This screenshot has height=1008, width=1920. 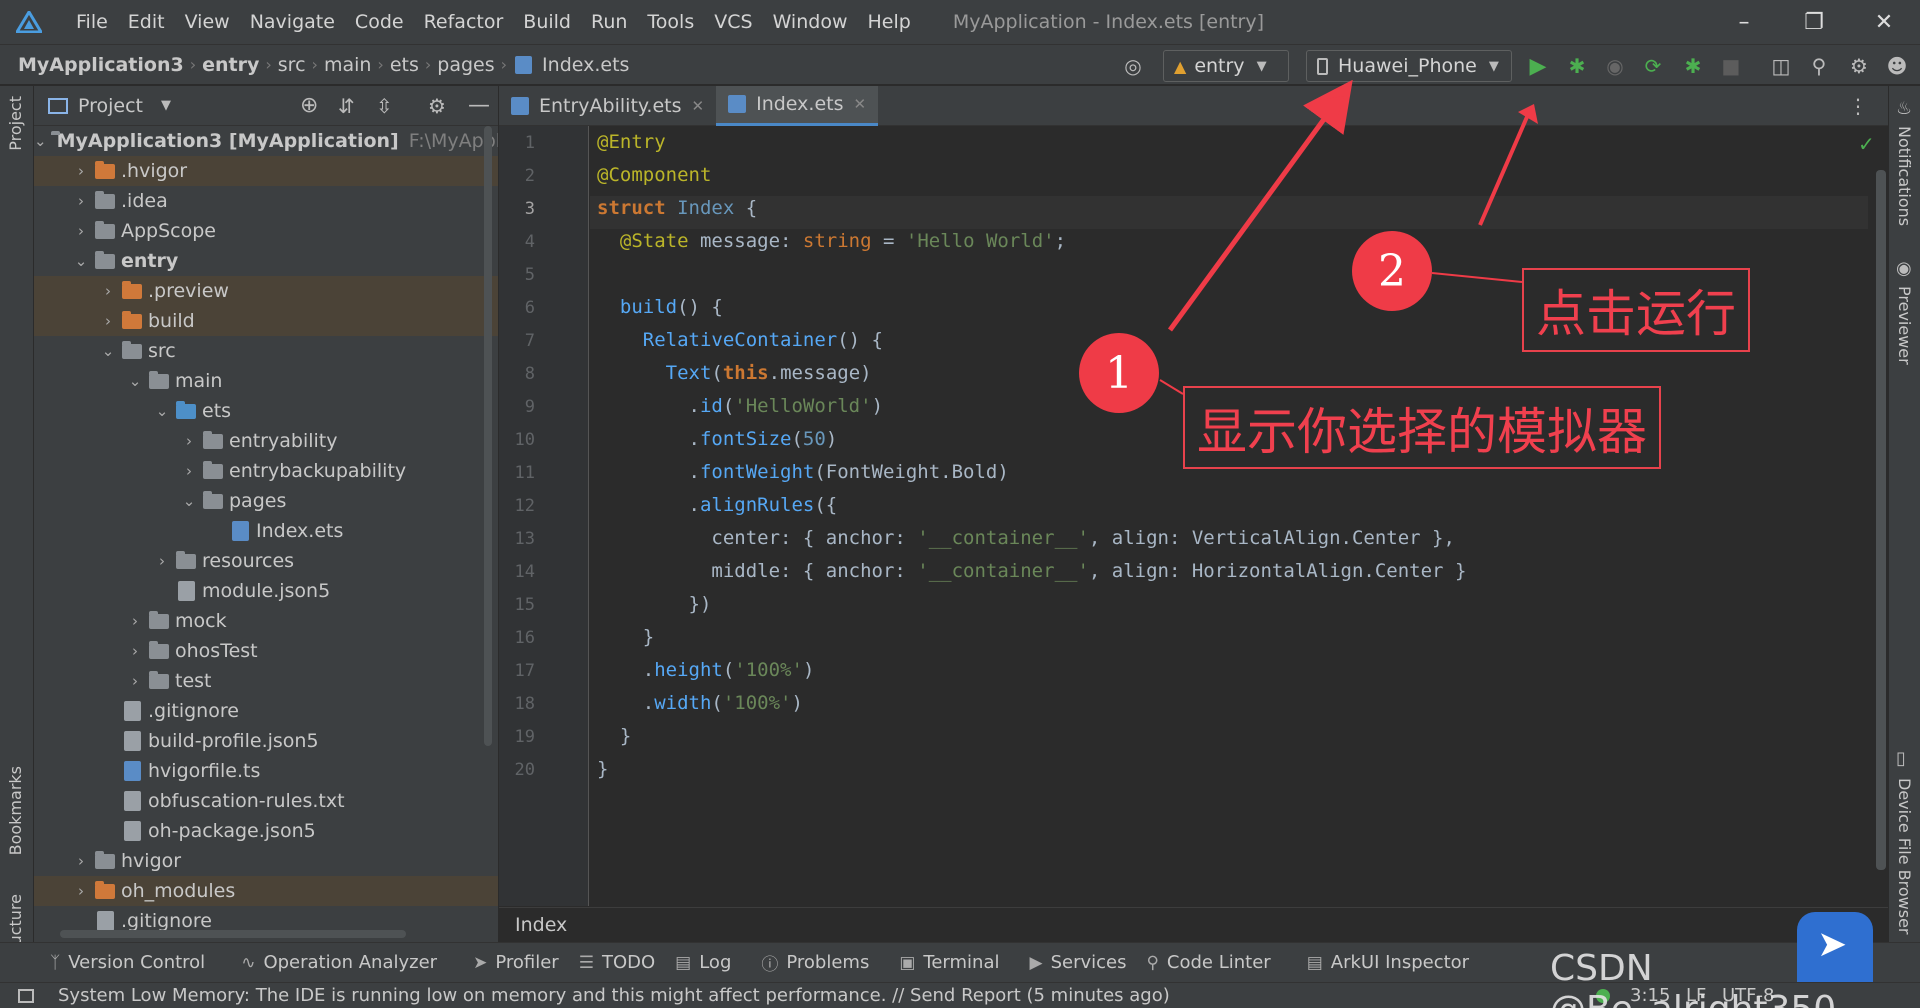 I want to click on badge-1: 1, so click(x=1119, y=373).